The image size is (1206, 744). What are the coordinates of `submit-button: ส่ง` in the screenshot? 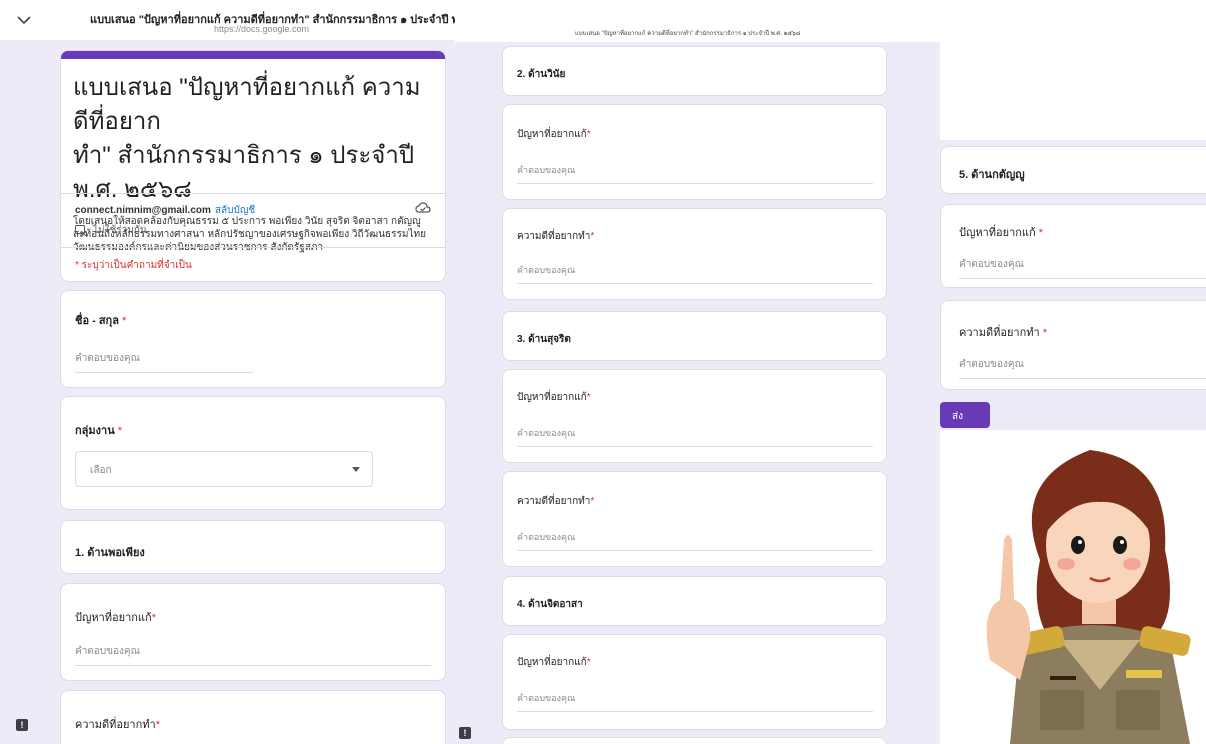 It's located at (965, 415).